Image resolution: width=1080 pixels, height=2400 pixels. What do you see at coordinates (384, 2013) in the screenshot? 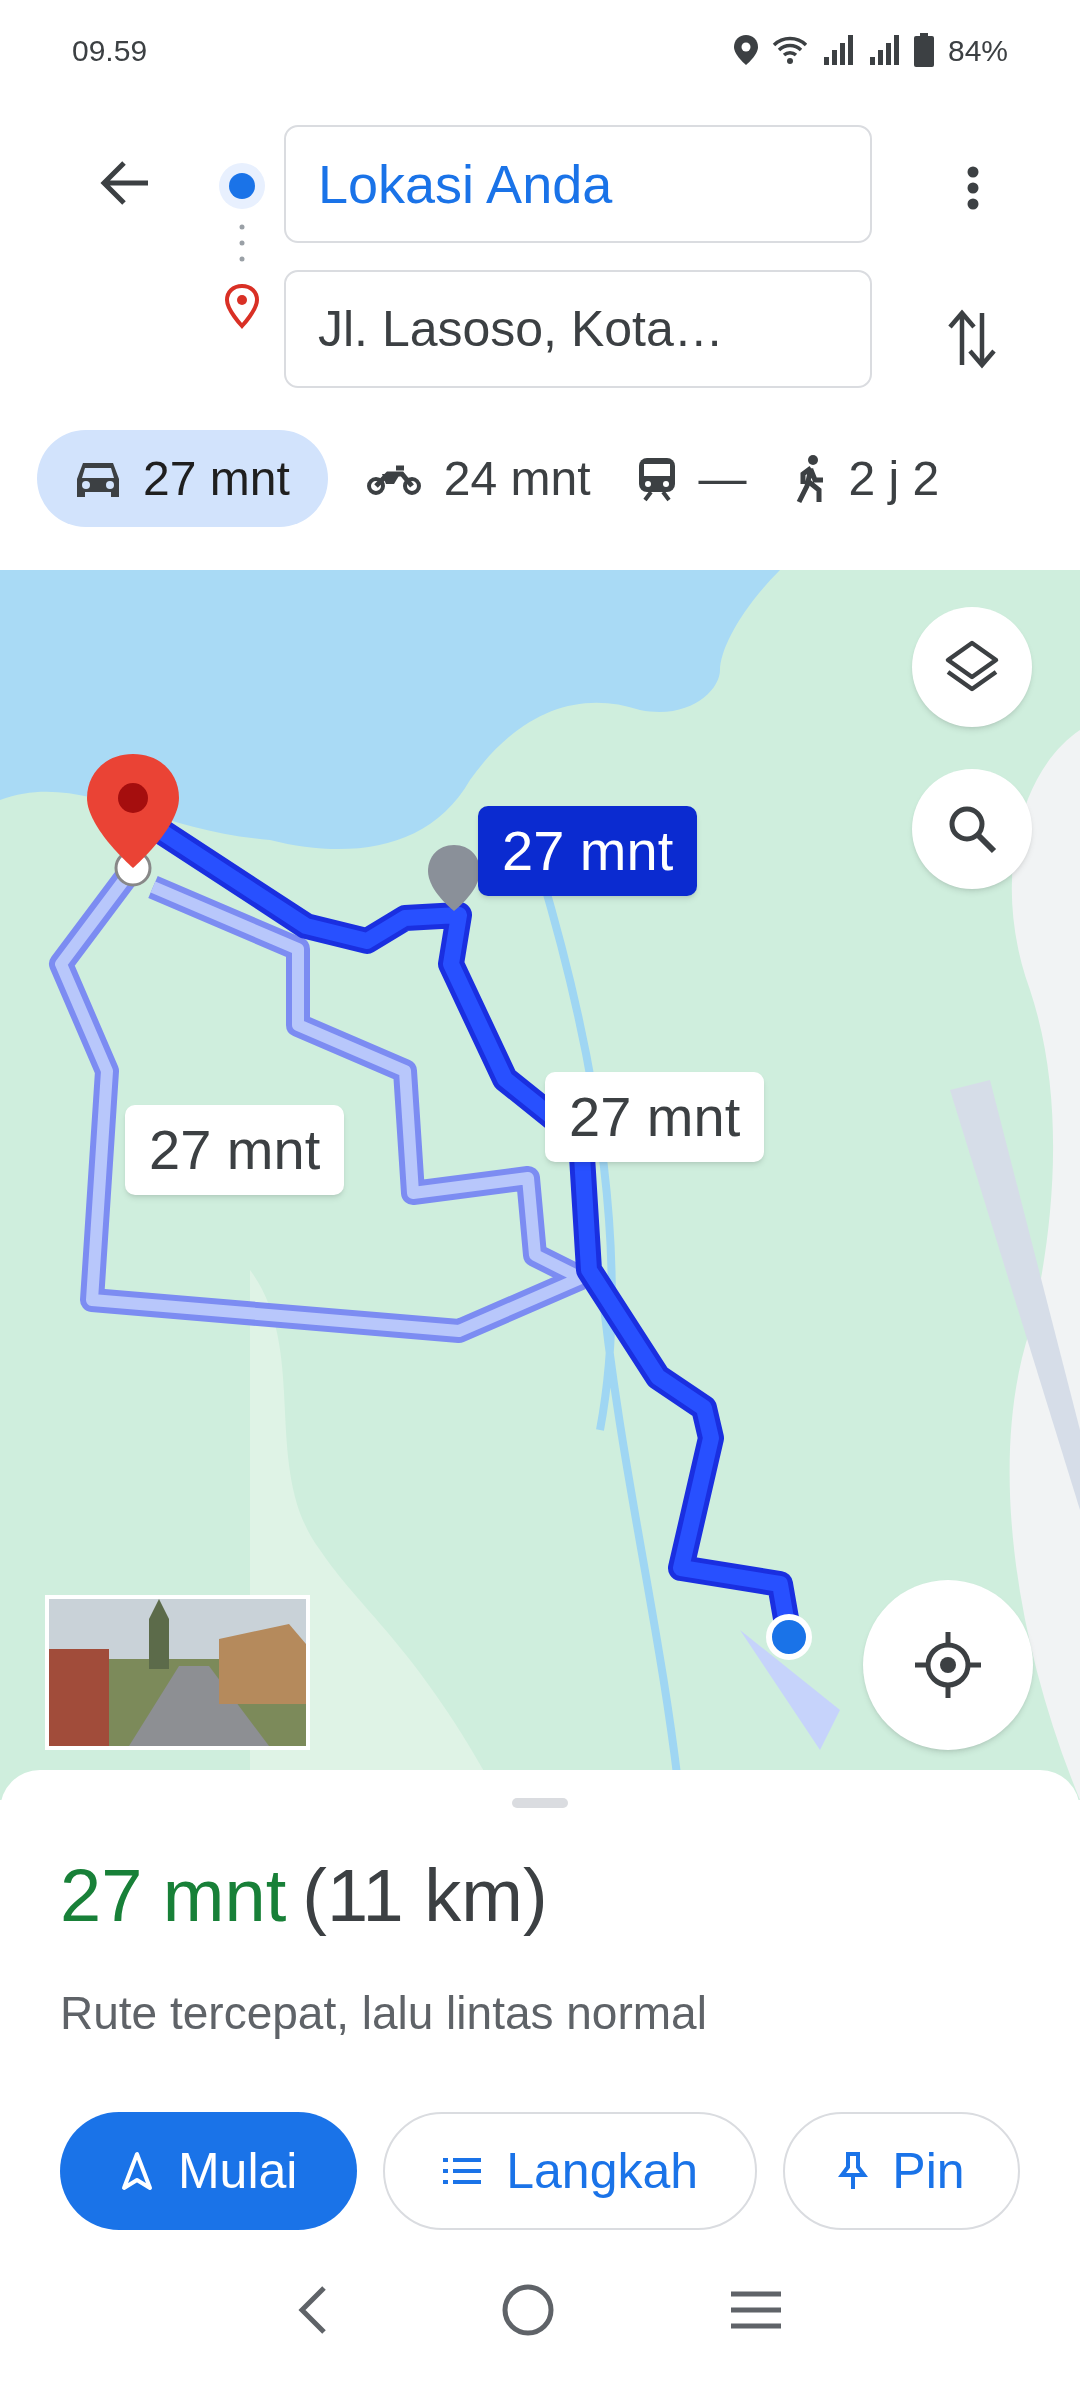
I see `route-description: Rute tercepat, lalu lintas normal` at bounding box center [384, 2013].